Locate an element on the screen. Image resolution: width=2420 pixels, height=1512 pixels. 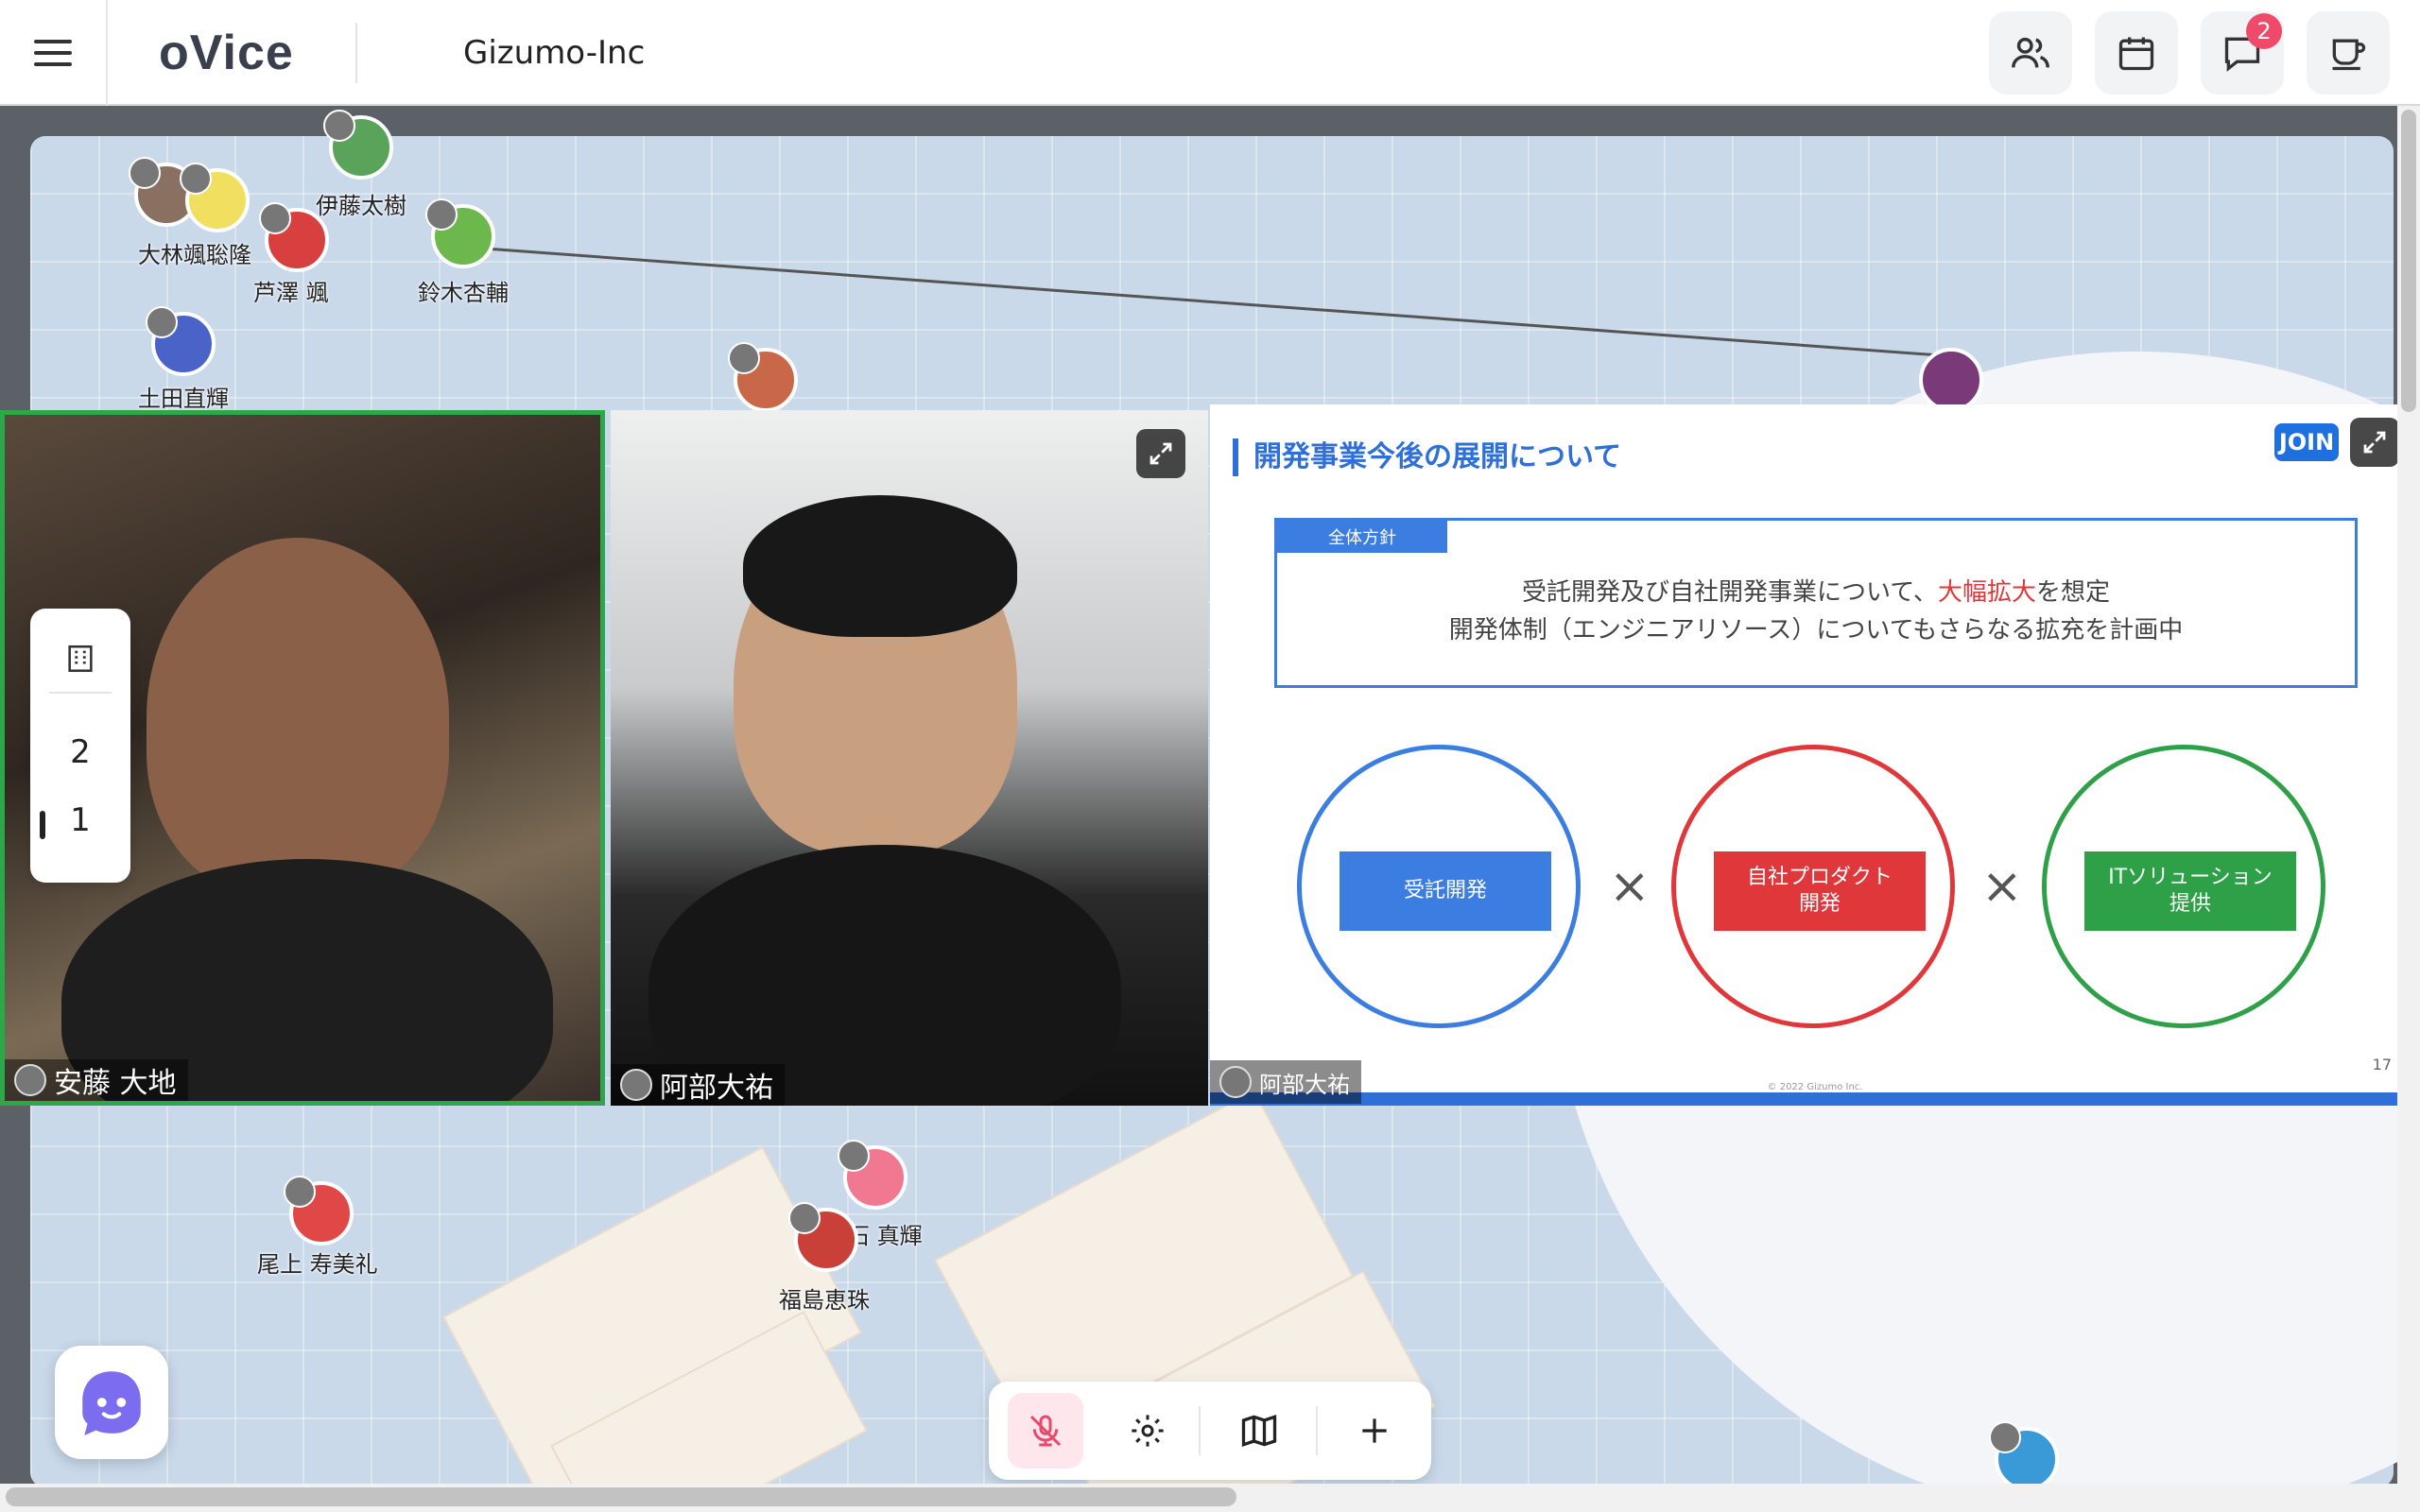
members-icon is located at coordinates (2031, 52).